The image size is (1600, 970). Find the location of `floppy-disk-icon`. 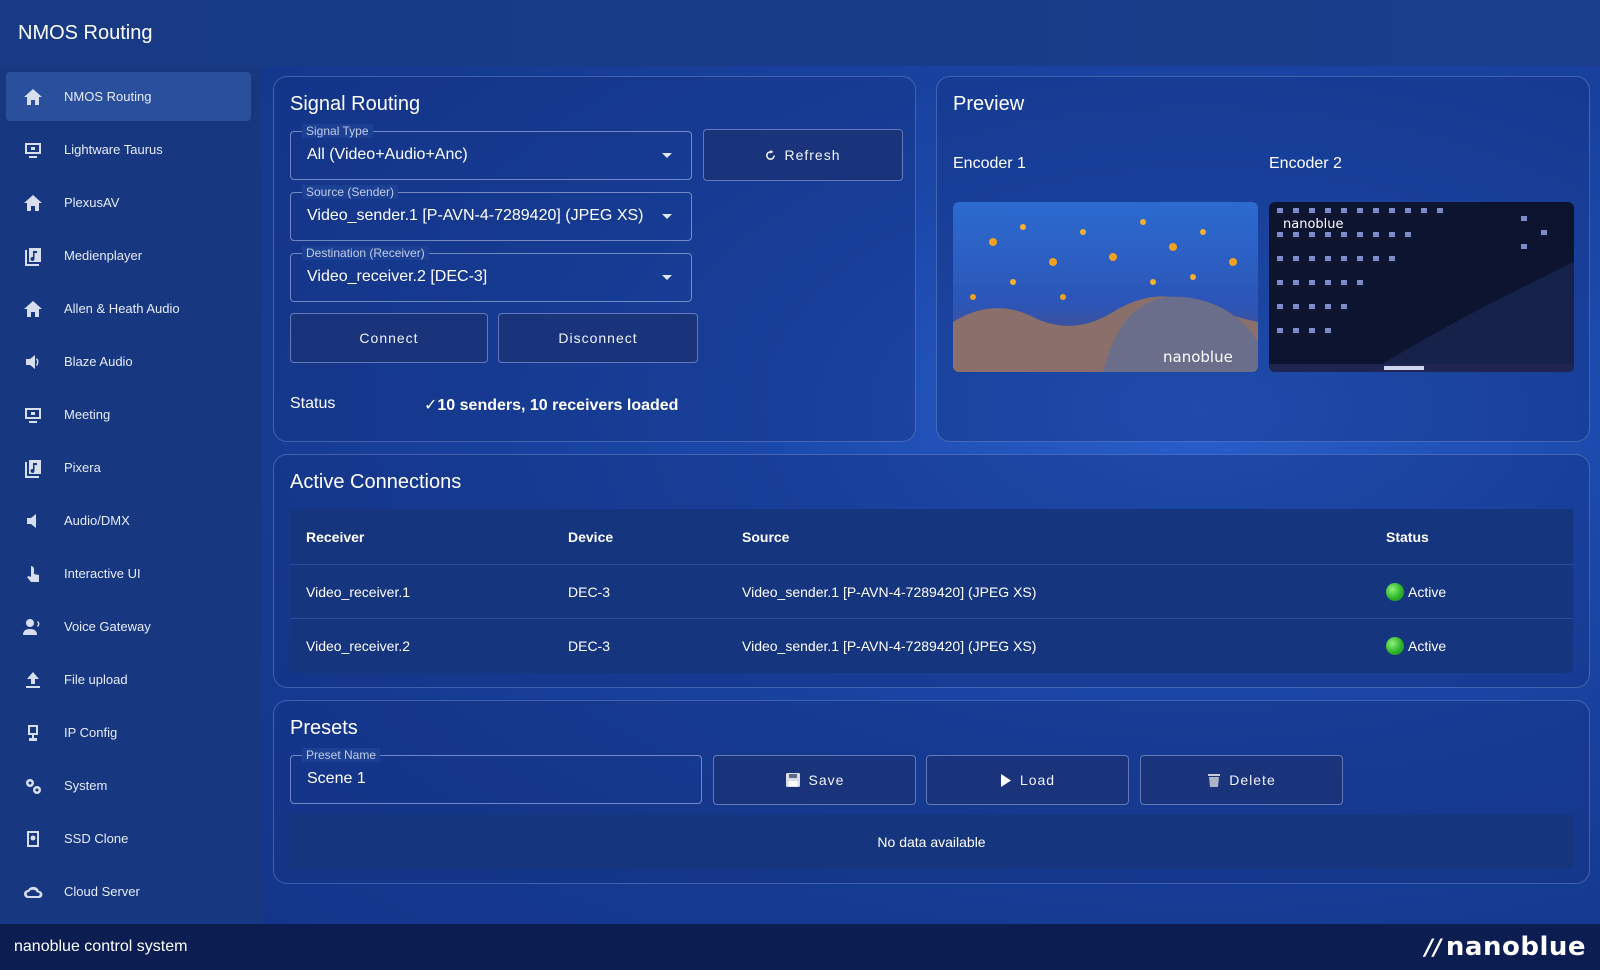

floppy-disk-icon is located at coordinates (793, 780).